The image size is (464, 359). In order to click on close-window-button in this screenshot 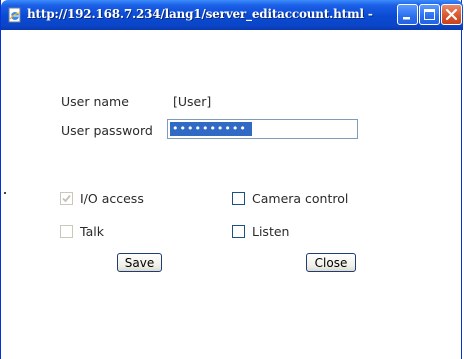, I will do `click(451, 14)`.